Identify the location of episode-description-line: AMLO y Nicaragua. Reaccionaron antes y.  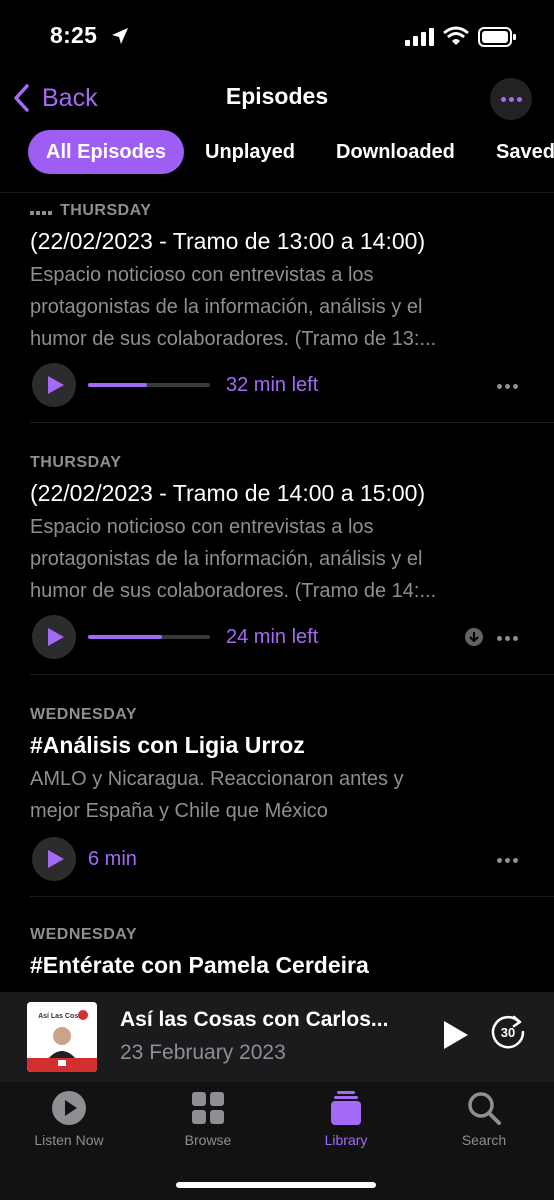
(217, 779).